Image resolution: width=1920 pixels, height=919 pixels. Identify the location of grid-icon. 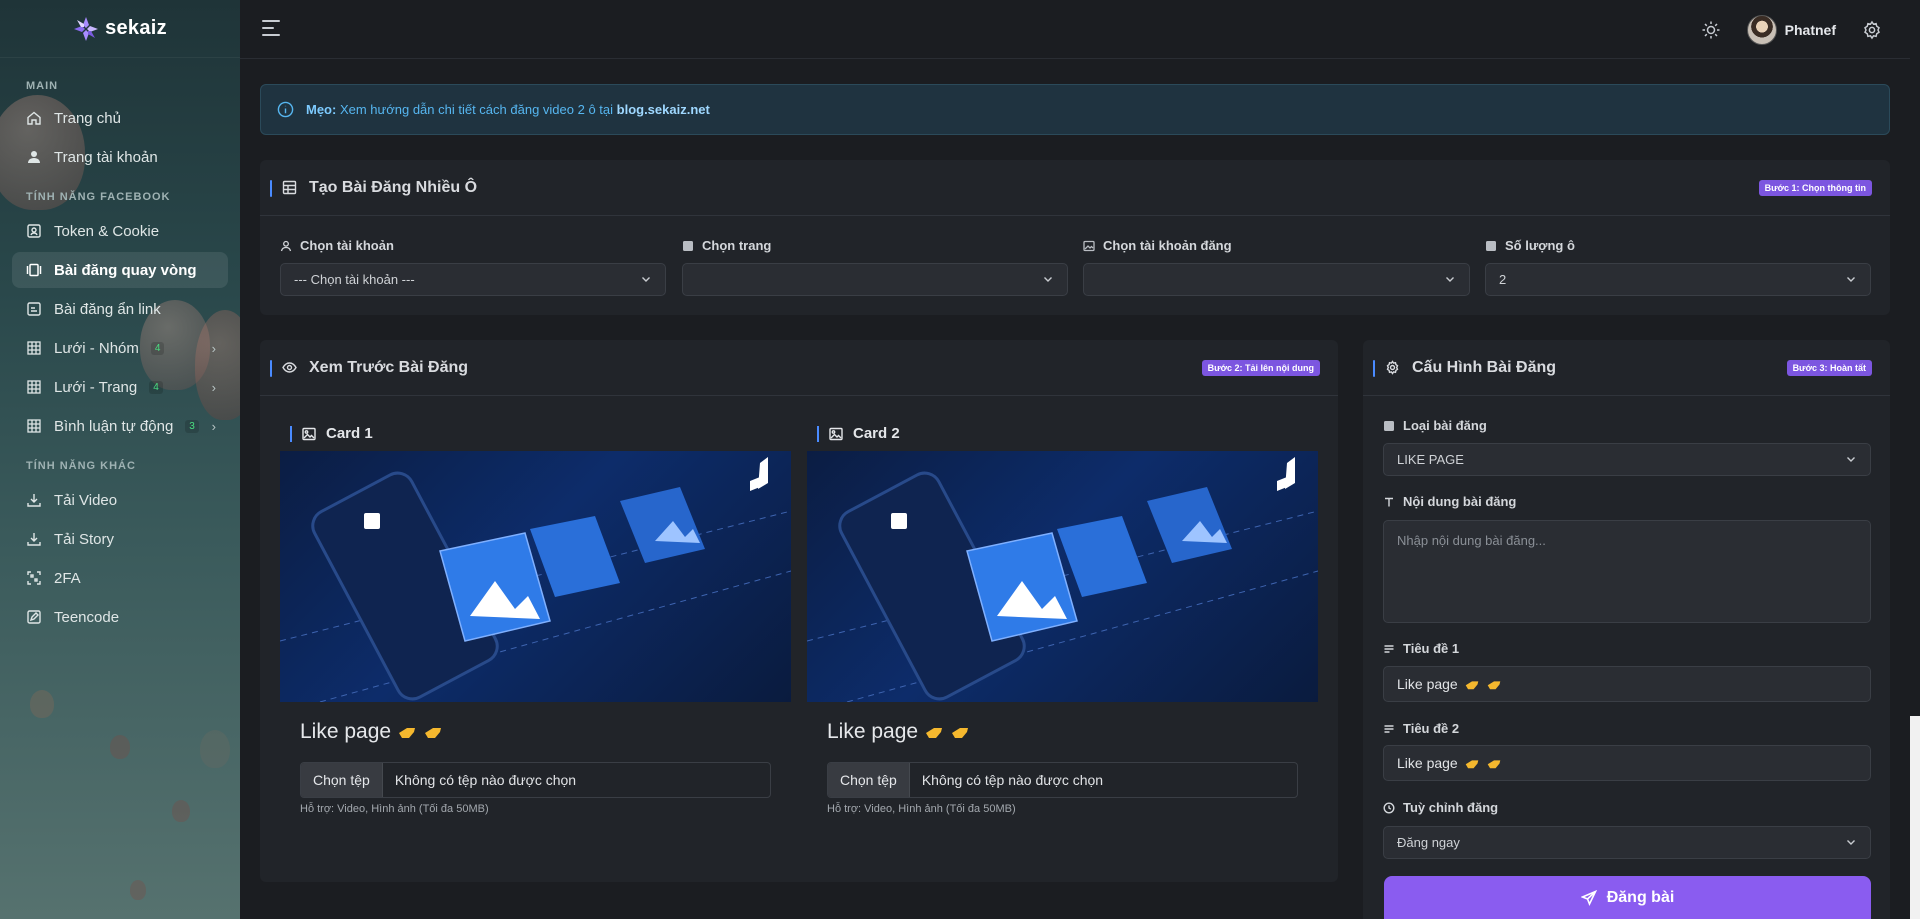
(34, 387).